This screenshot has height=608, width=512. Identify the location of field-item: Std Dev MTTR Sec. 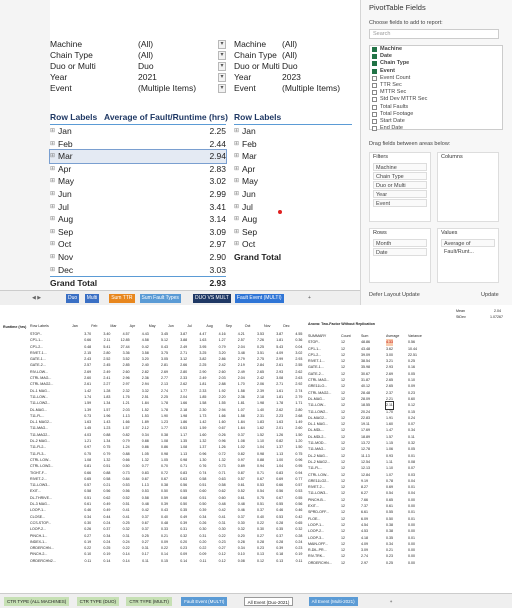
(436, 99).